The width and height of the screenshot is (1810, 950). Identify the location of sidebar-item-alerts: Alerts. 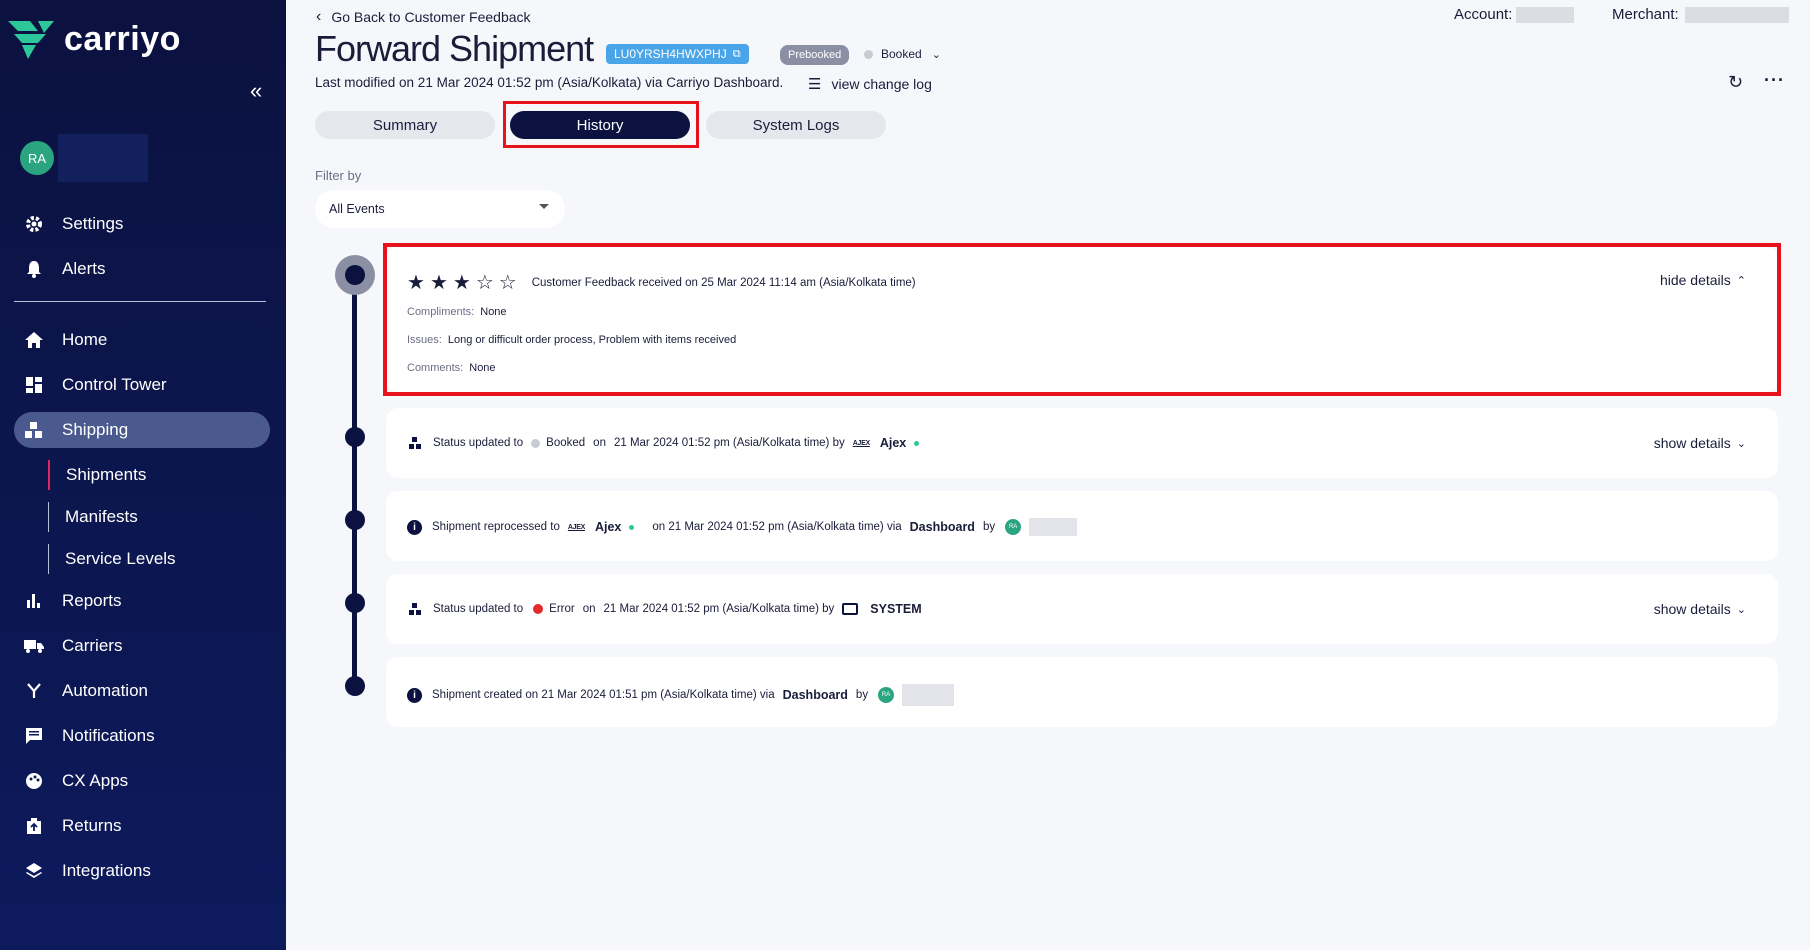
(142, 269).